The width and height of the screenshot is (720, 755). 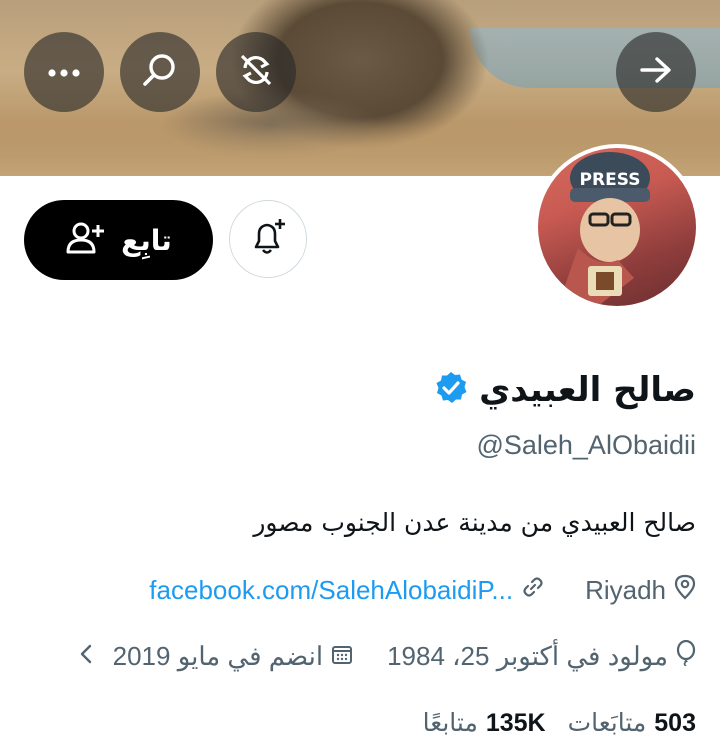 I want to click on link-icon, so click(x=533, y=590).